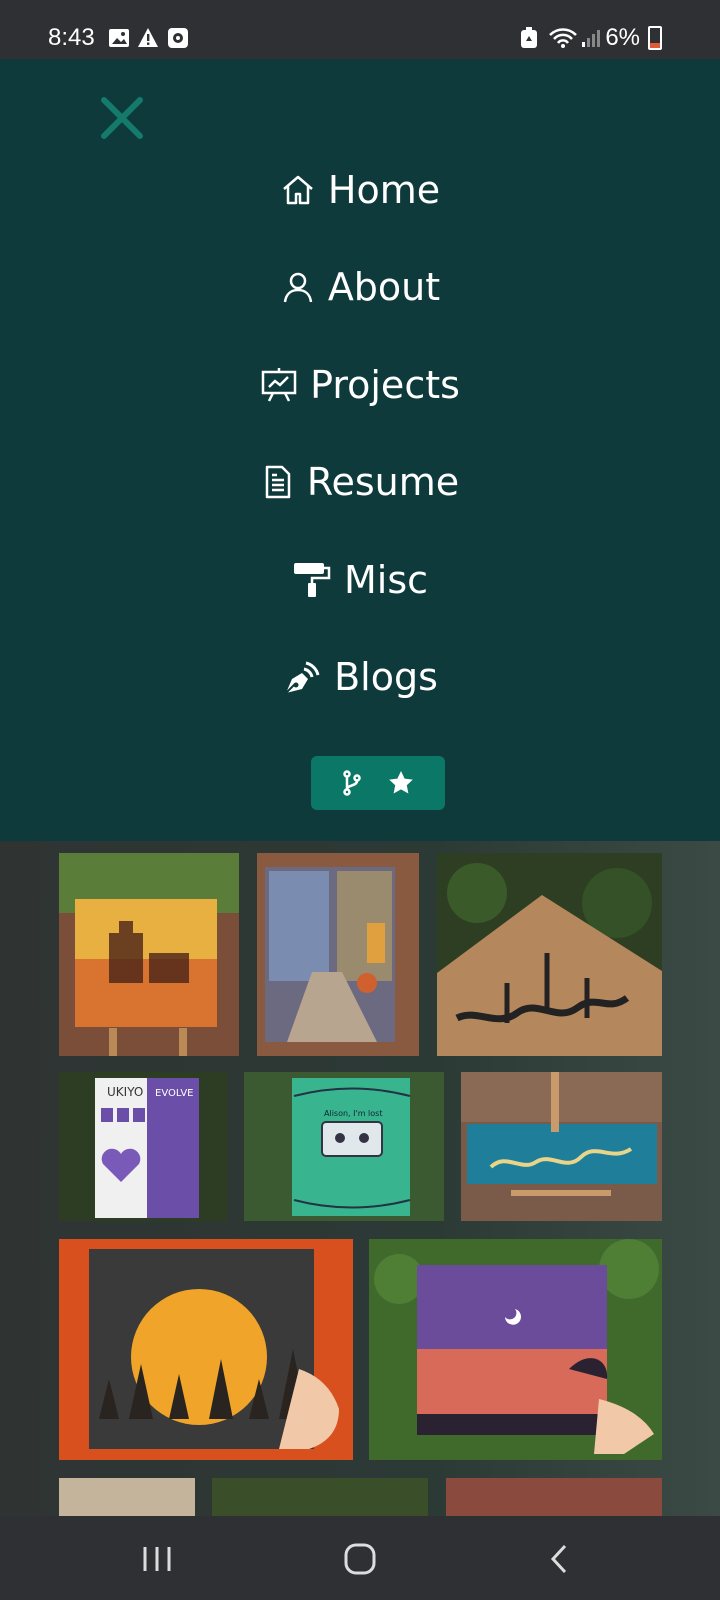 The height and width of the screenshot is (1600, 720). I want to click on document-icon, so click(278, 482).